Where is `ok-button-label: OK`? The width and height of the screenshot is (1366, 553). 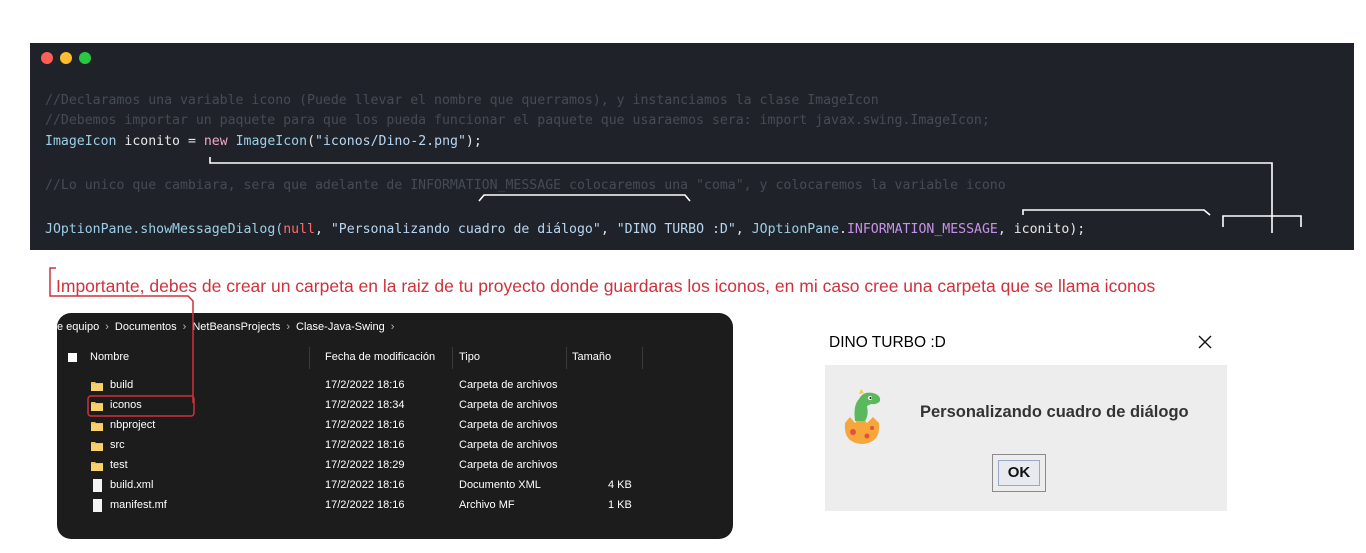 ok-button-label: OK is located at coordinates (1019, 473).